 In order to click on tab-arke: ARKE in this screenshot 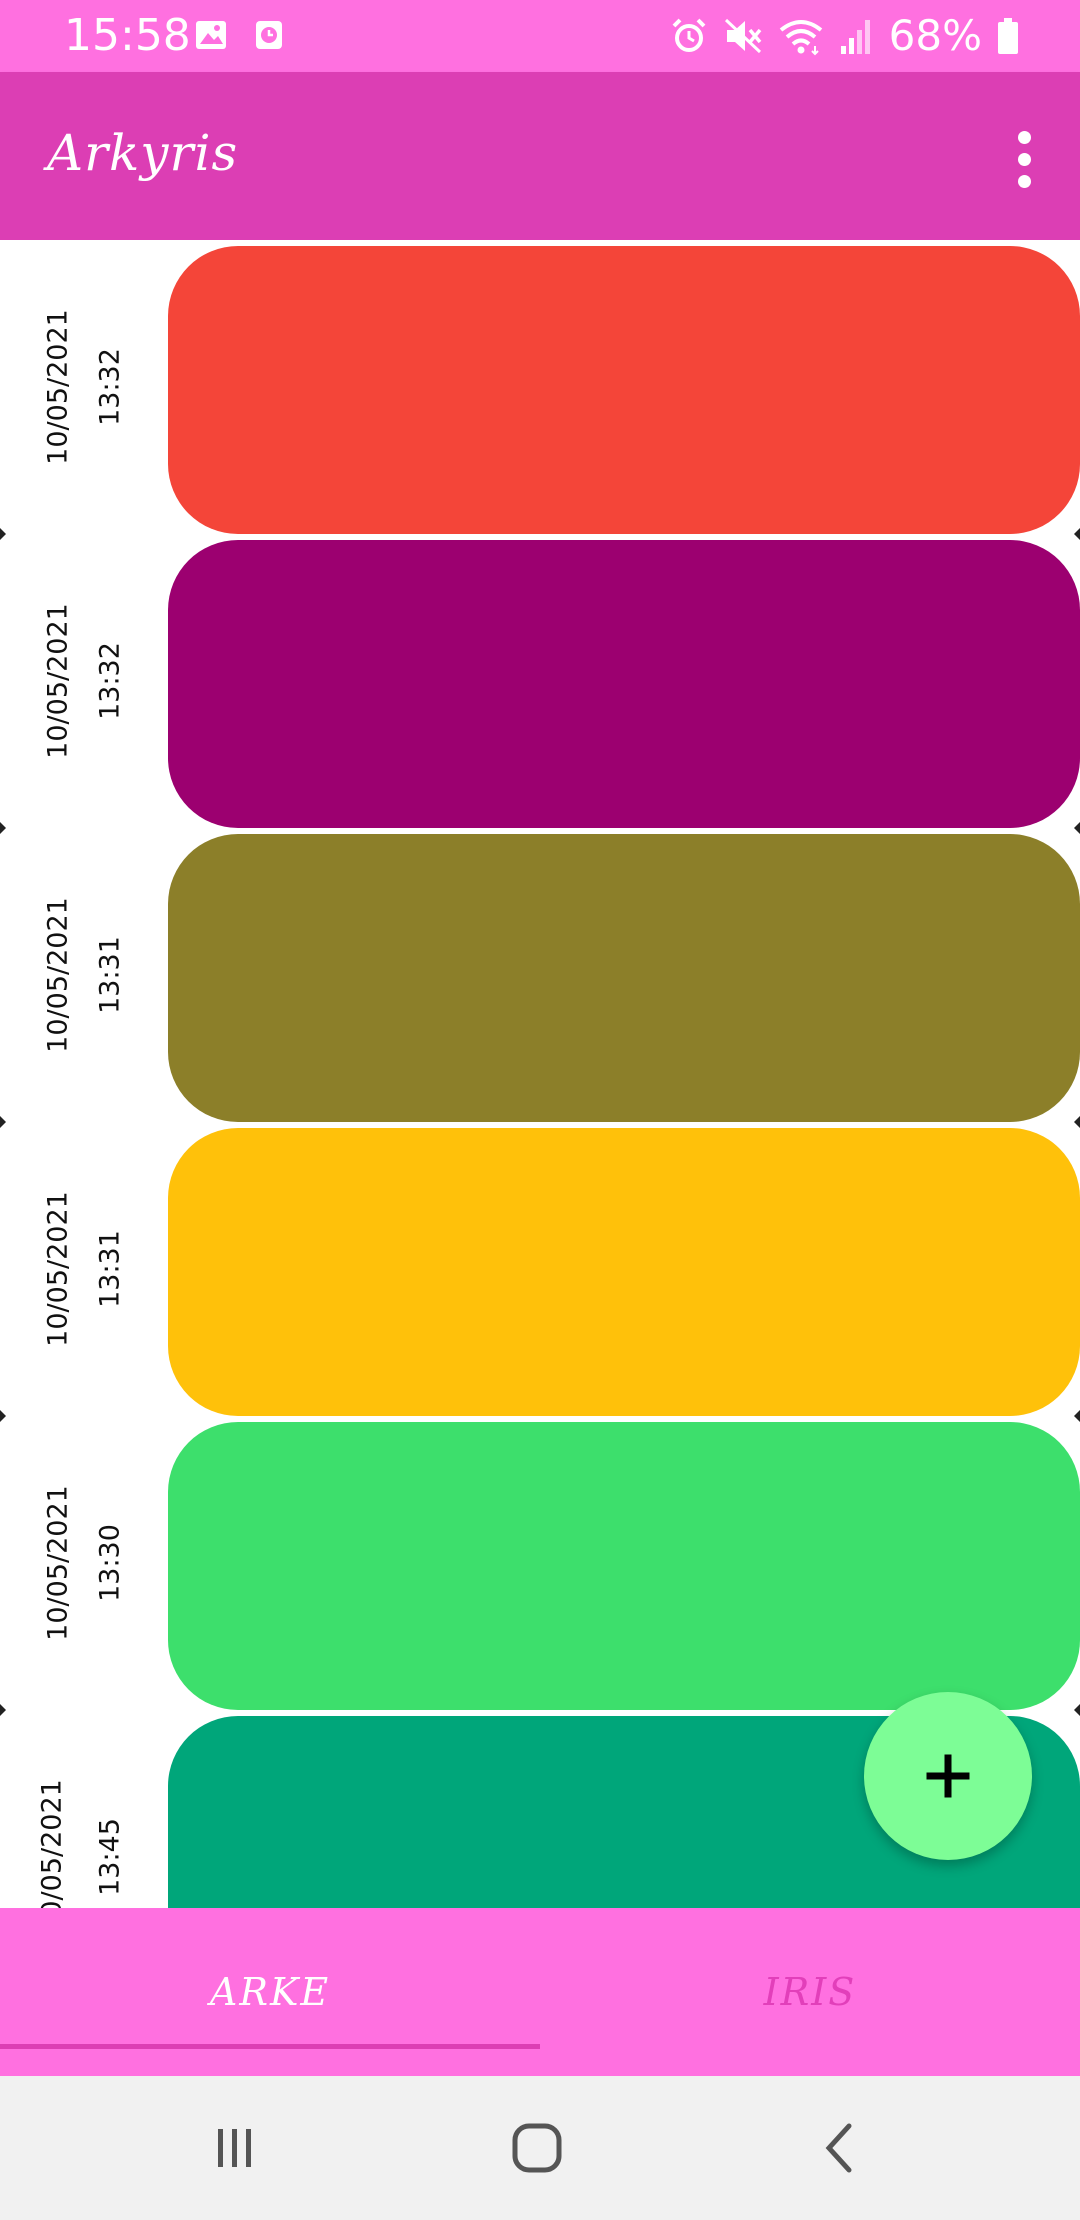, I will do `click(270, 1992)`.